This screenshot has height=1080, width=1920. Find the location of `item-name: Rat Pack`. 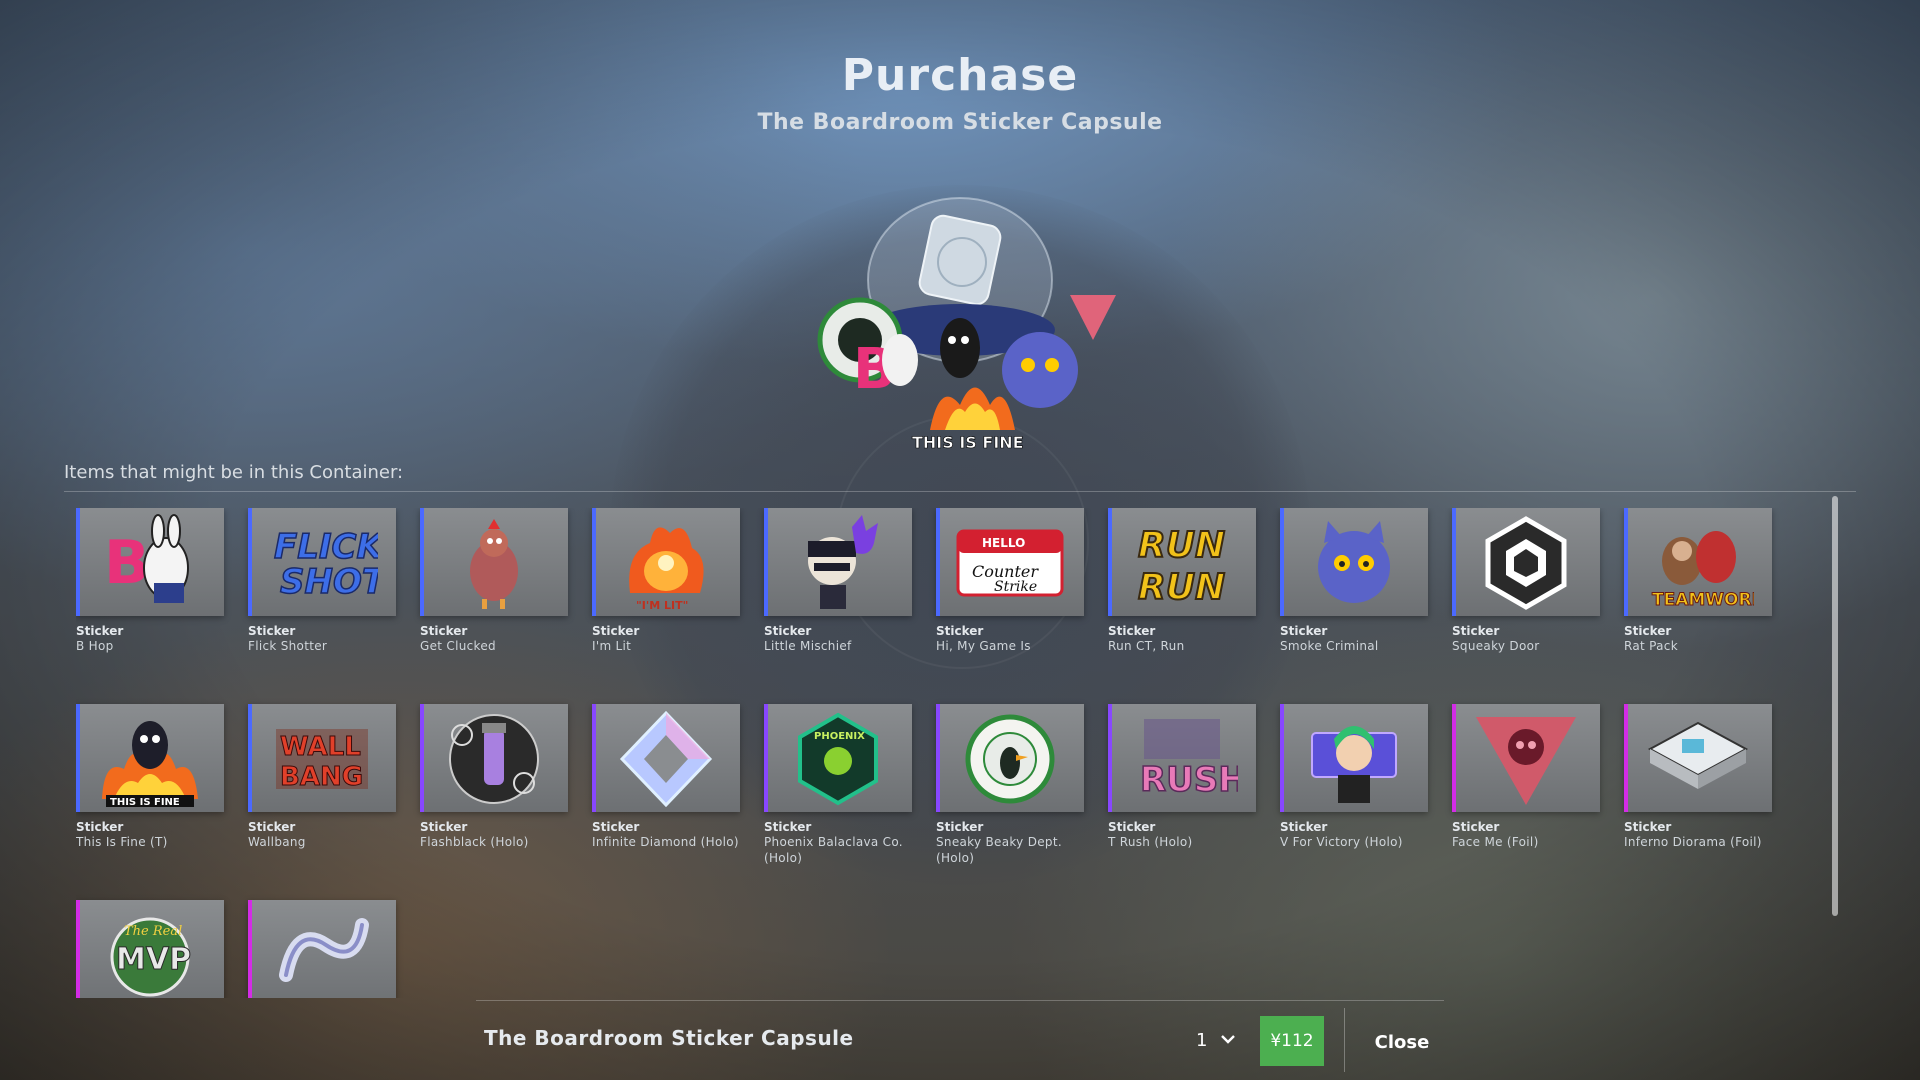

item-name: Rat Pack is located at coordinates (1651, 646).